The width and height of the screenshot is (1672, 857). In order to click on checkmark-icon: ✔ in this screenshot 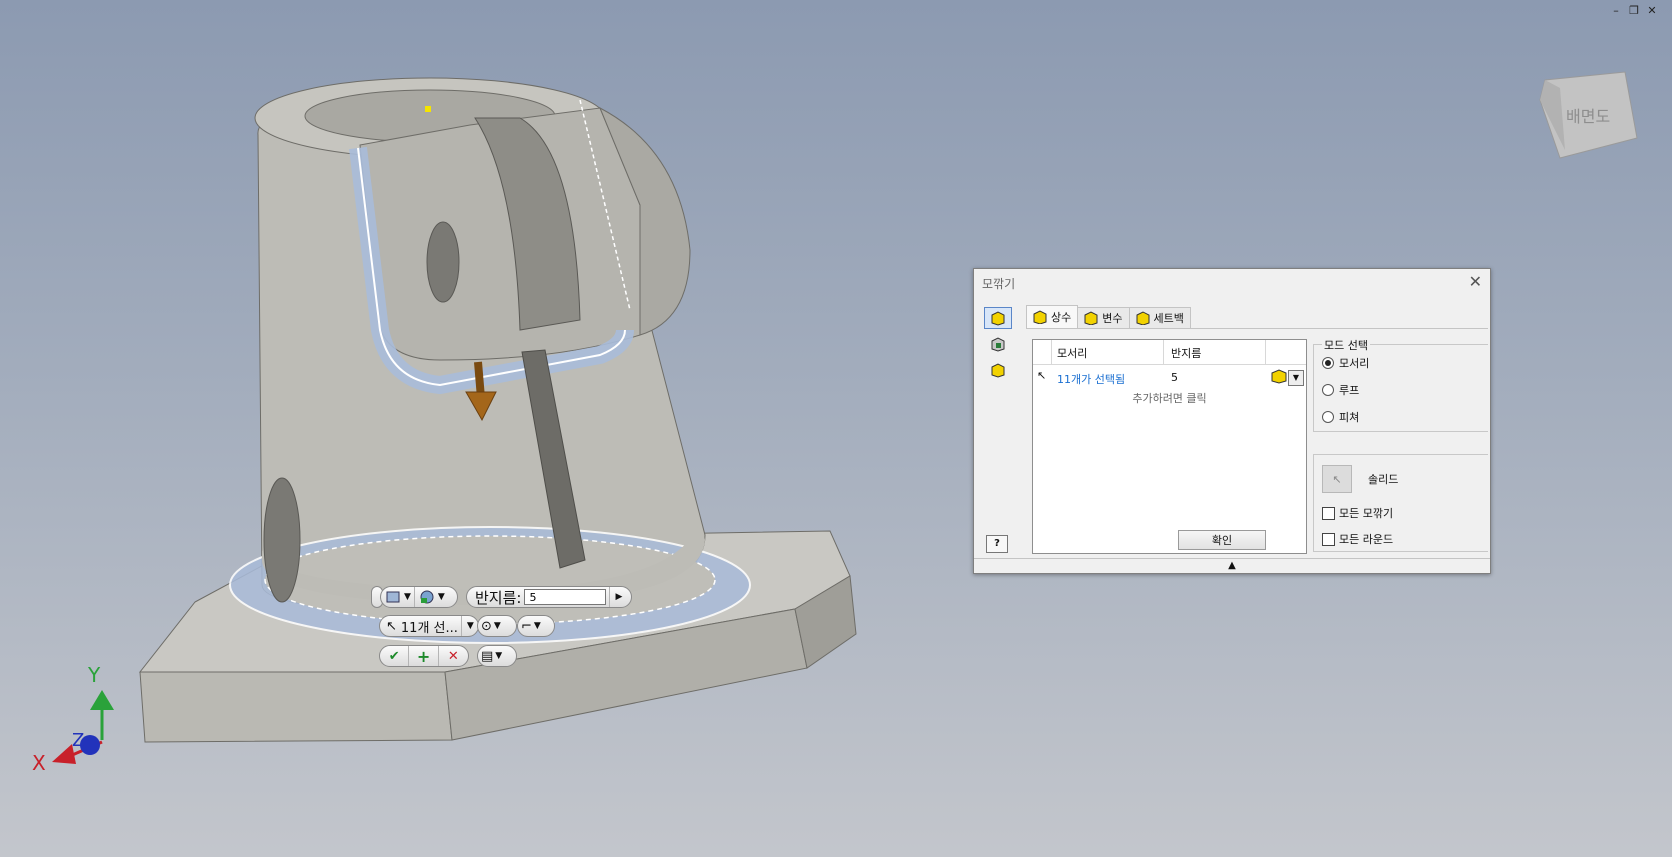, I will do `click(394, 656)`.